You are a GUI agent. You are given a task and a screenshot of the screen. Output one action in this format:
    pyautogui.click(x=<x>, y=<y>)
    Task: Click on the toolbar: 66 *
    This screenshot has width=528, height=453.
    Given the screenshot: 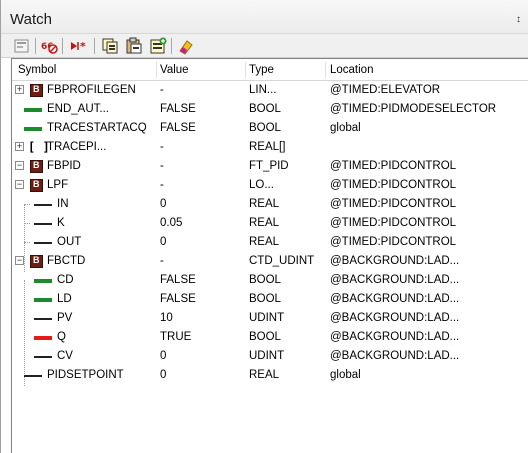 What is the action you would take?
    pyautogui.click(x=264, y=46)
    